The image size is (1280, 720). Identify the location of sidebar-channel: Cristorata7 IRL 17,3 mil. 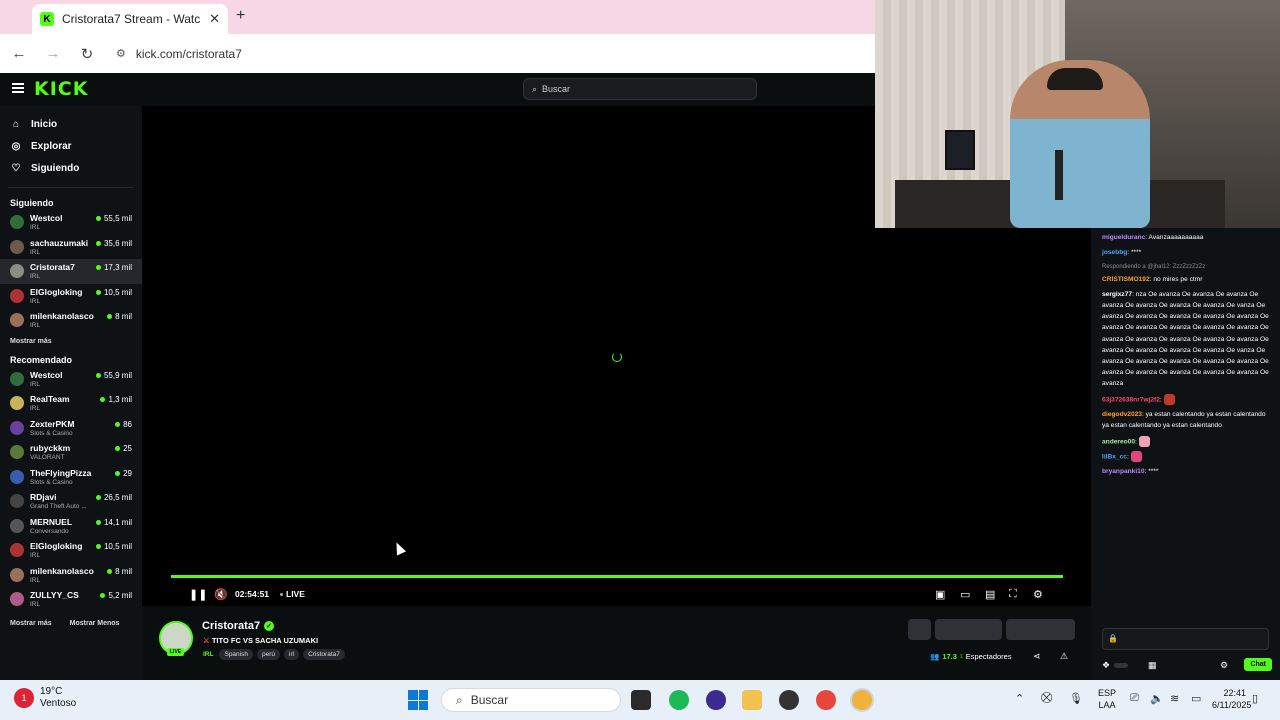
(71, 271).